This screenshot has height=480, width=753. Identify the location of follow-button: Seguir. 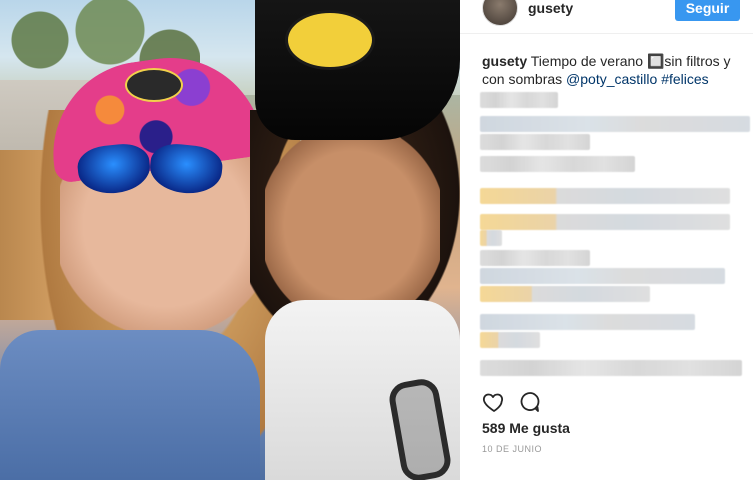
(707, 10).